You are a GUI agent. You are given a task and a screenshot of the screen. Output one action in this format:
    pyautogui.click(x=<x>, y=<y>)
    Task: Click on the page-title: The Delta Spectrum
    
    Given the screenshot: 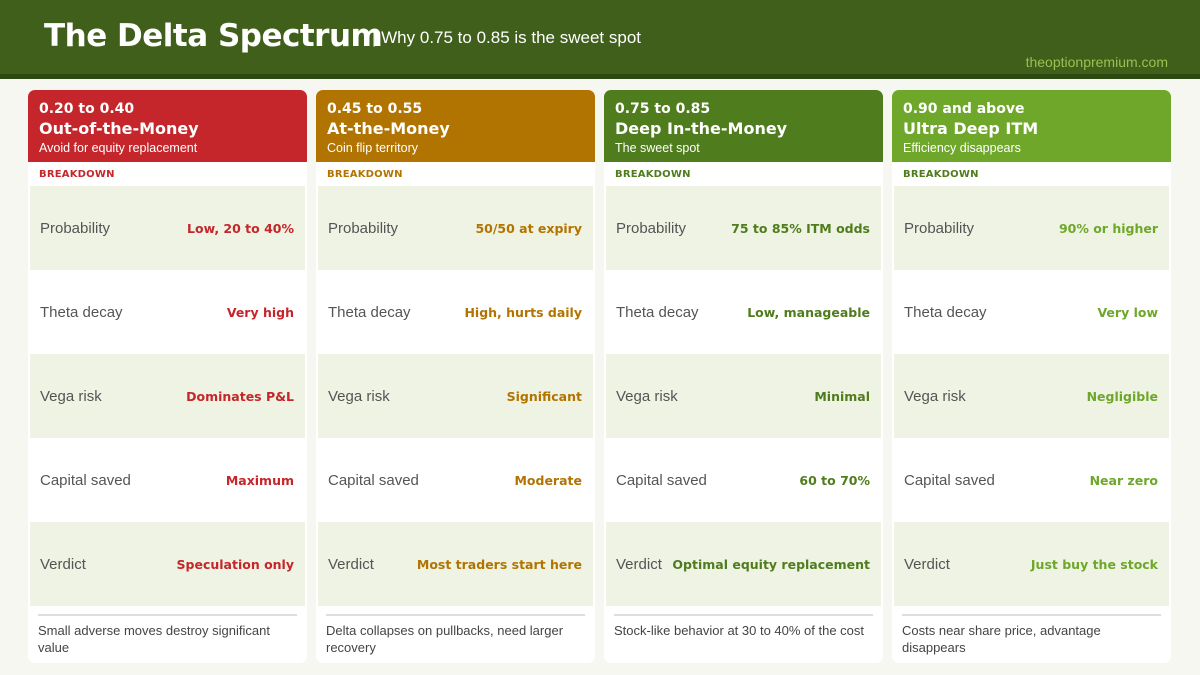 What is the action you would take?
    pyautogui.click(x=213, y=36)
    